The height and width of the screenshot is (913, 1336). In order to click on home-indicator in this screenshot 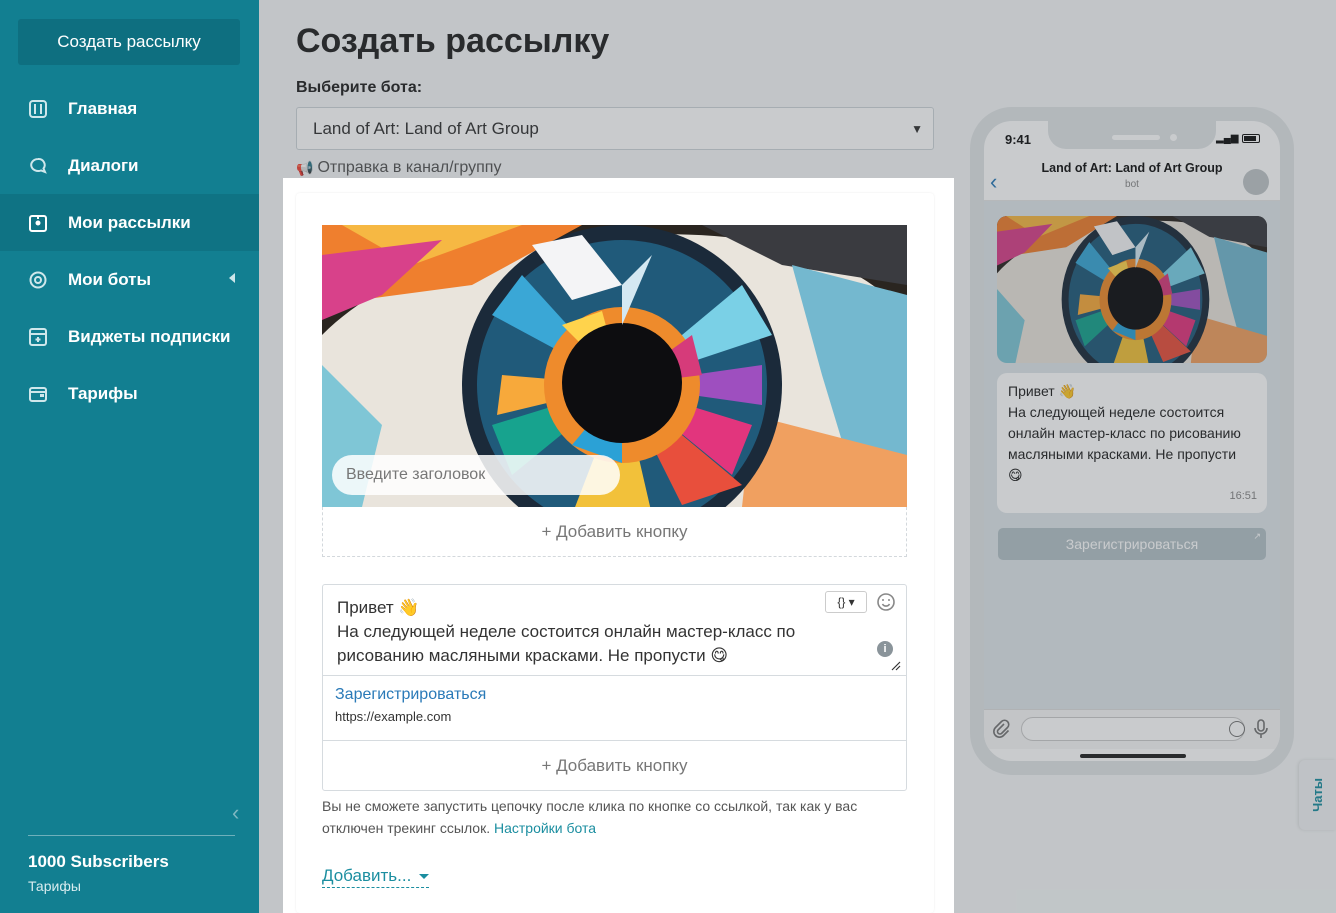, I will do `click(1133, 756)`.